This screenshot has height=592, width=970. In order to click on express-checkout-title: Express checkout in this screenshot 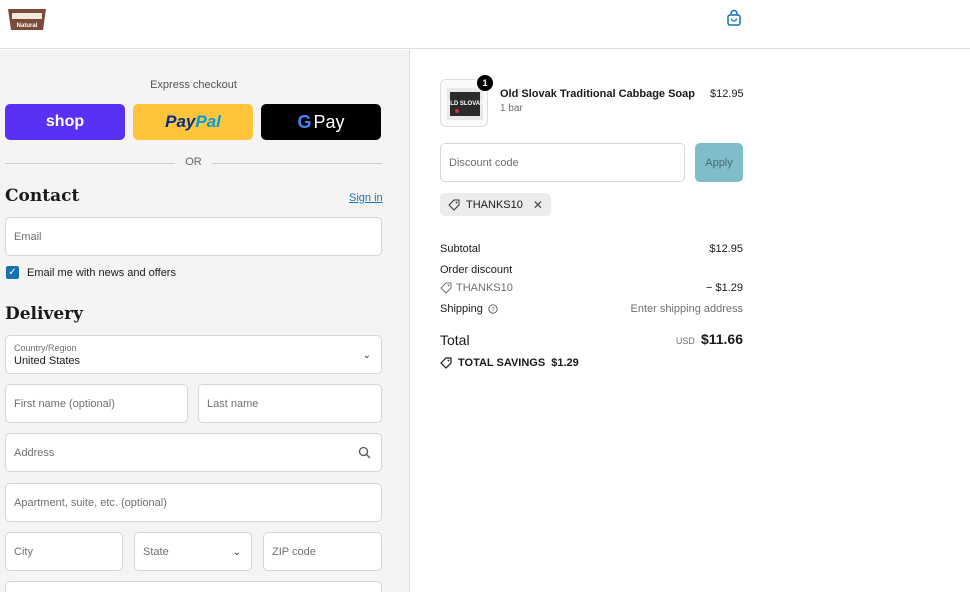, I will do `click(193, 85)`.